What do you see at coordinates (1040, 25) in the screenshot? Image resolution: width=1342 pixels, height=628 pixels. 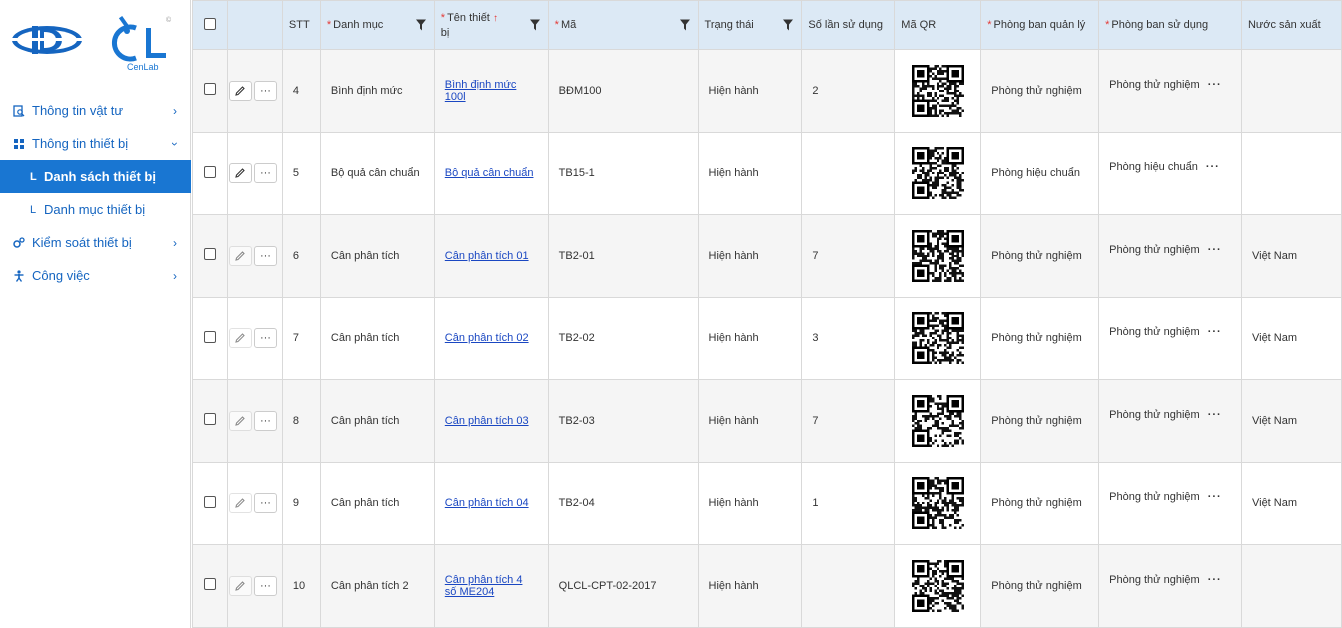 I see `header-phong-ban-quan-ly: * Phòng ban quản lý` at bounding box center [1040, 25].